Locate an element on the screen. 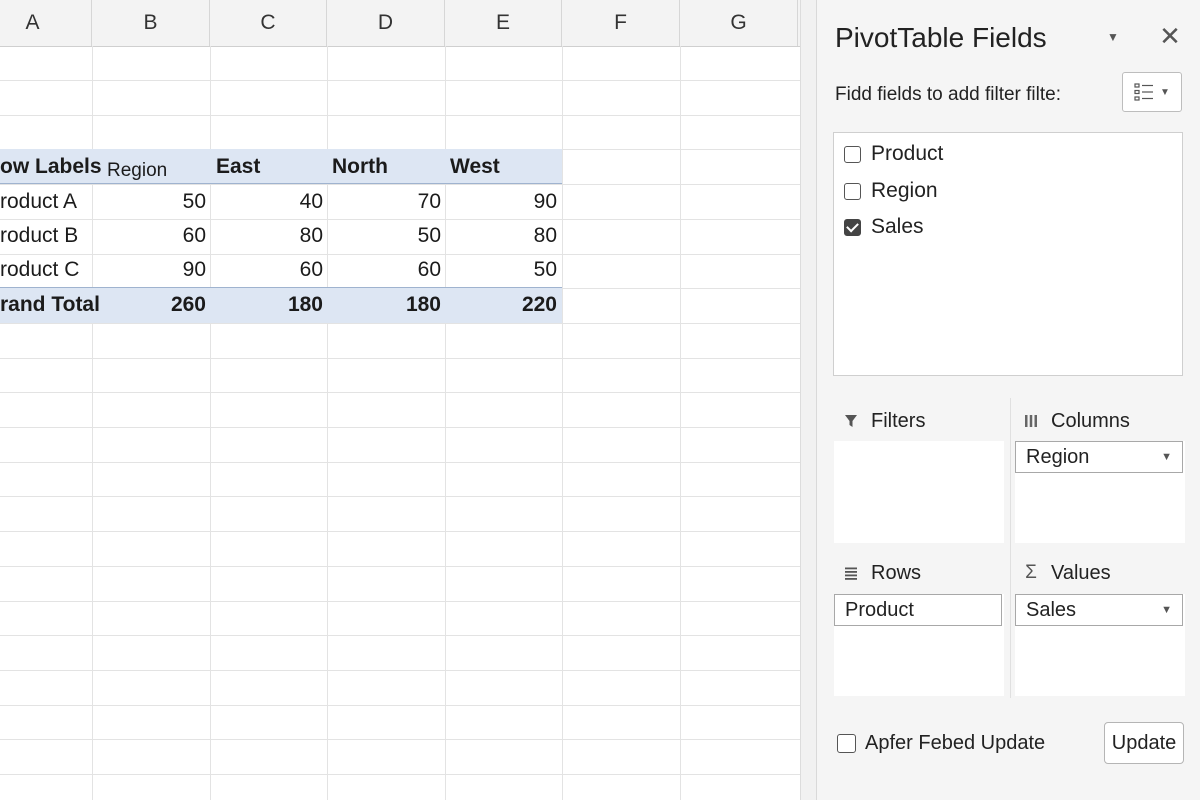 This screenshot has width=1200, height=800. filters-label: Filters is located at coordinates (898, 420).